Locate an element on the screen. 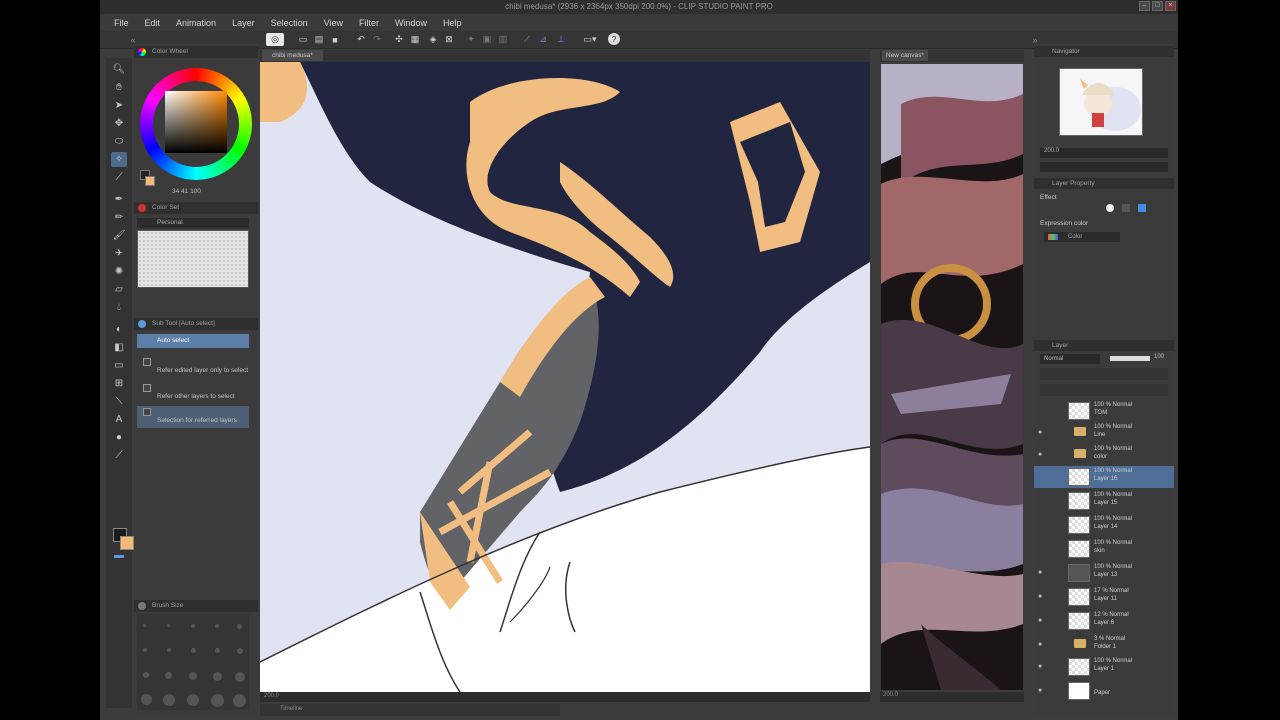 The width and height of the screenshot is (1280, 720). layer-opacity-value: 100 is located at coordinates (1159, 357).